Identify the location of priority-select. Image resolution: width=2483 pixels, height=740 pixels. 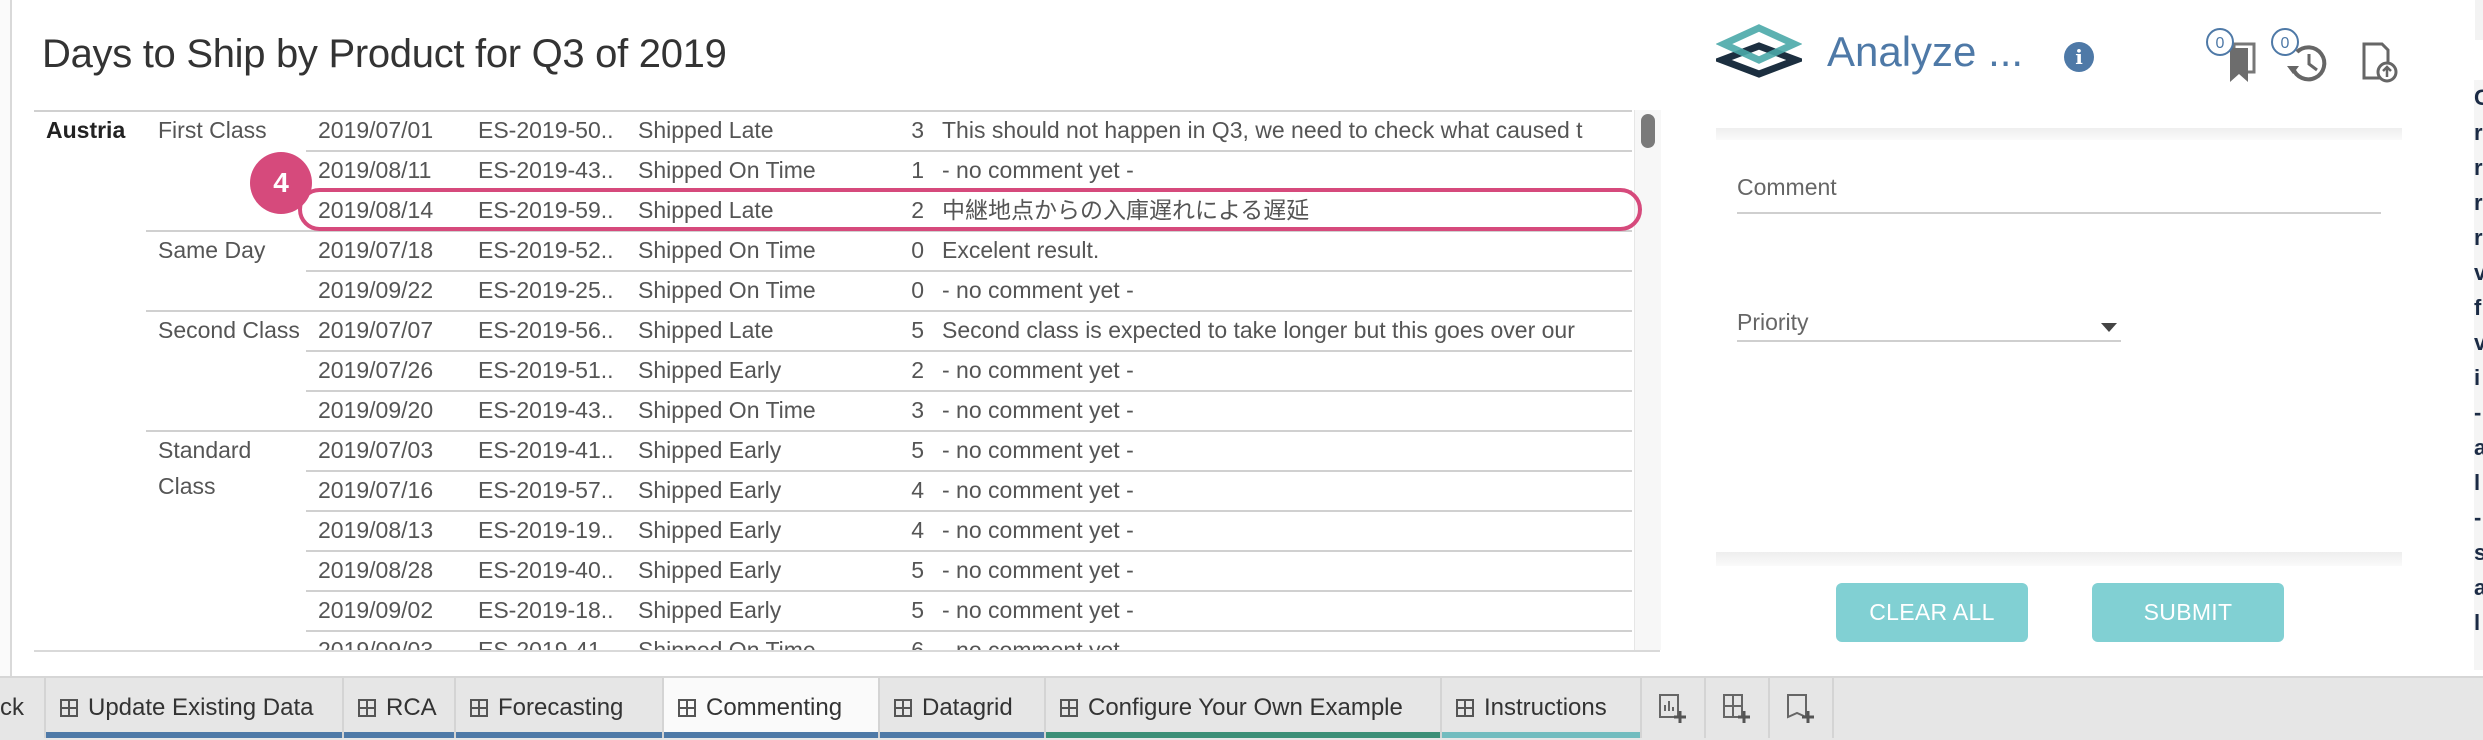
(1929, 341).